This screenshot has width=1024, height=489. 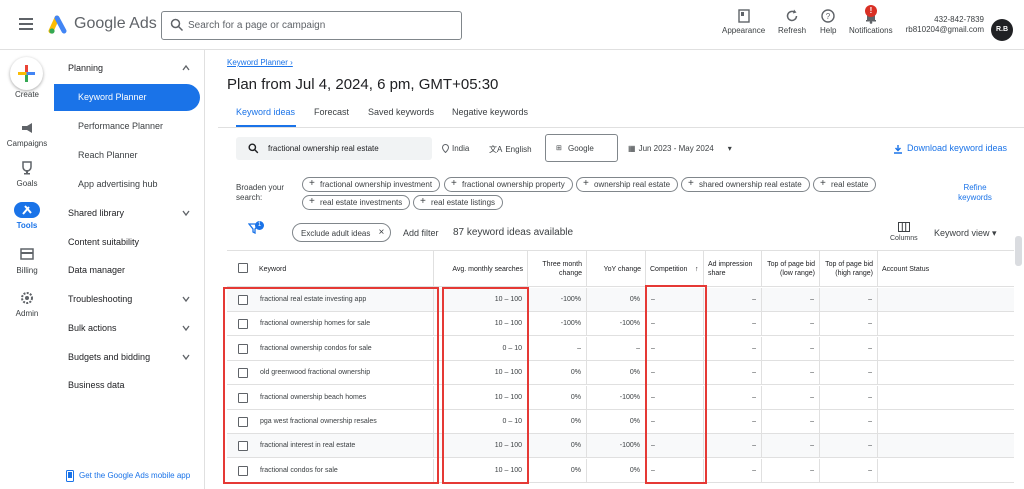 I want to click on keyword-view-selector: Keyword view ▾, so click(x=965, y=233).